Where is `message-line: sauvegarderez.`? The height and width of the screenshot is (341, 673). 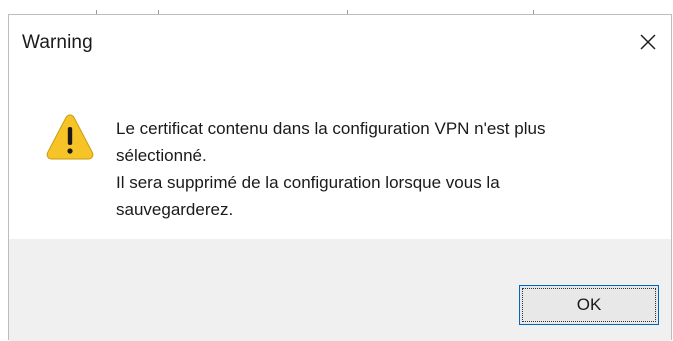 message-line: sauvegarderez. is located at coordinates (175, 209).